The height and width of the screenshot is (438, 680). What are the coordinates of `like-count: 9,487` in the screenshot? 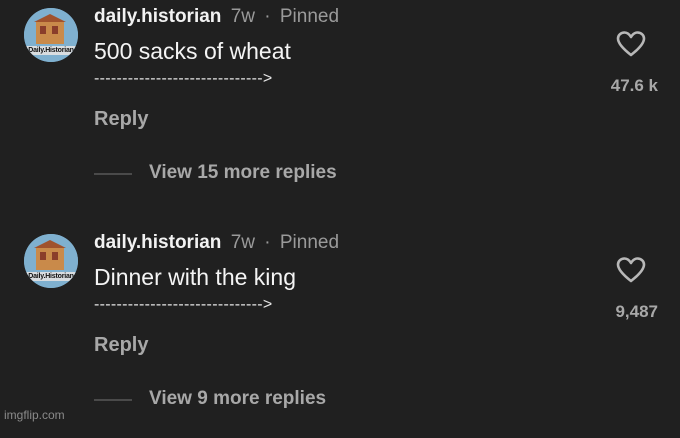 It's located at (636, 311).